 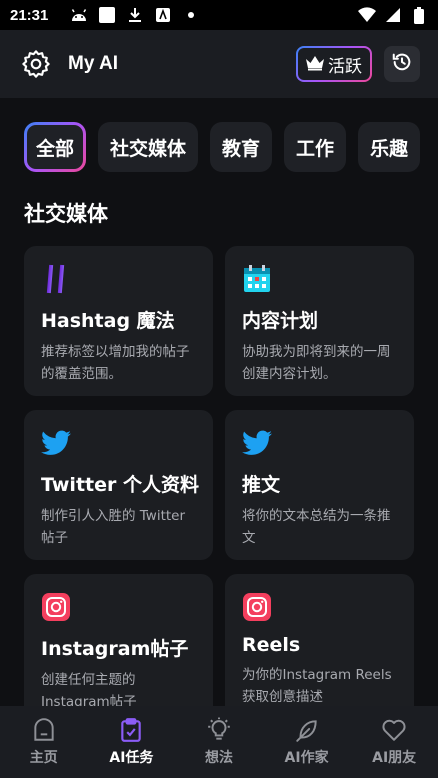 I want to click on task-card-twitter-profile: Twitter 个人资料 制作引人入胜的 Twitter 帖子, so click(x=118, y=485).